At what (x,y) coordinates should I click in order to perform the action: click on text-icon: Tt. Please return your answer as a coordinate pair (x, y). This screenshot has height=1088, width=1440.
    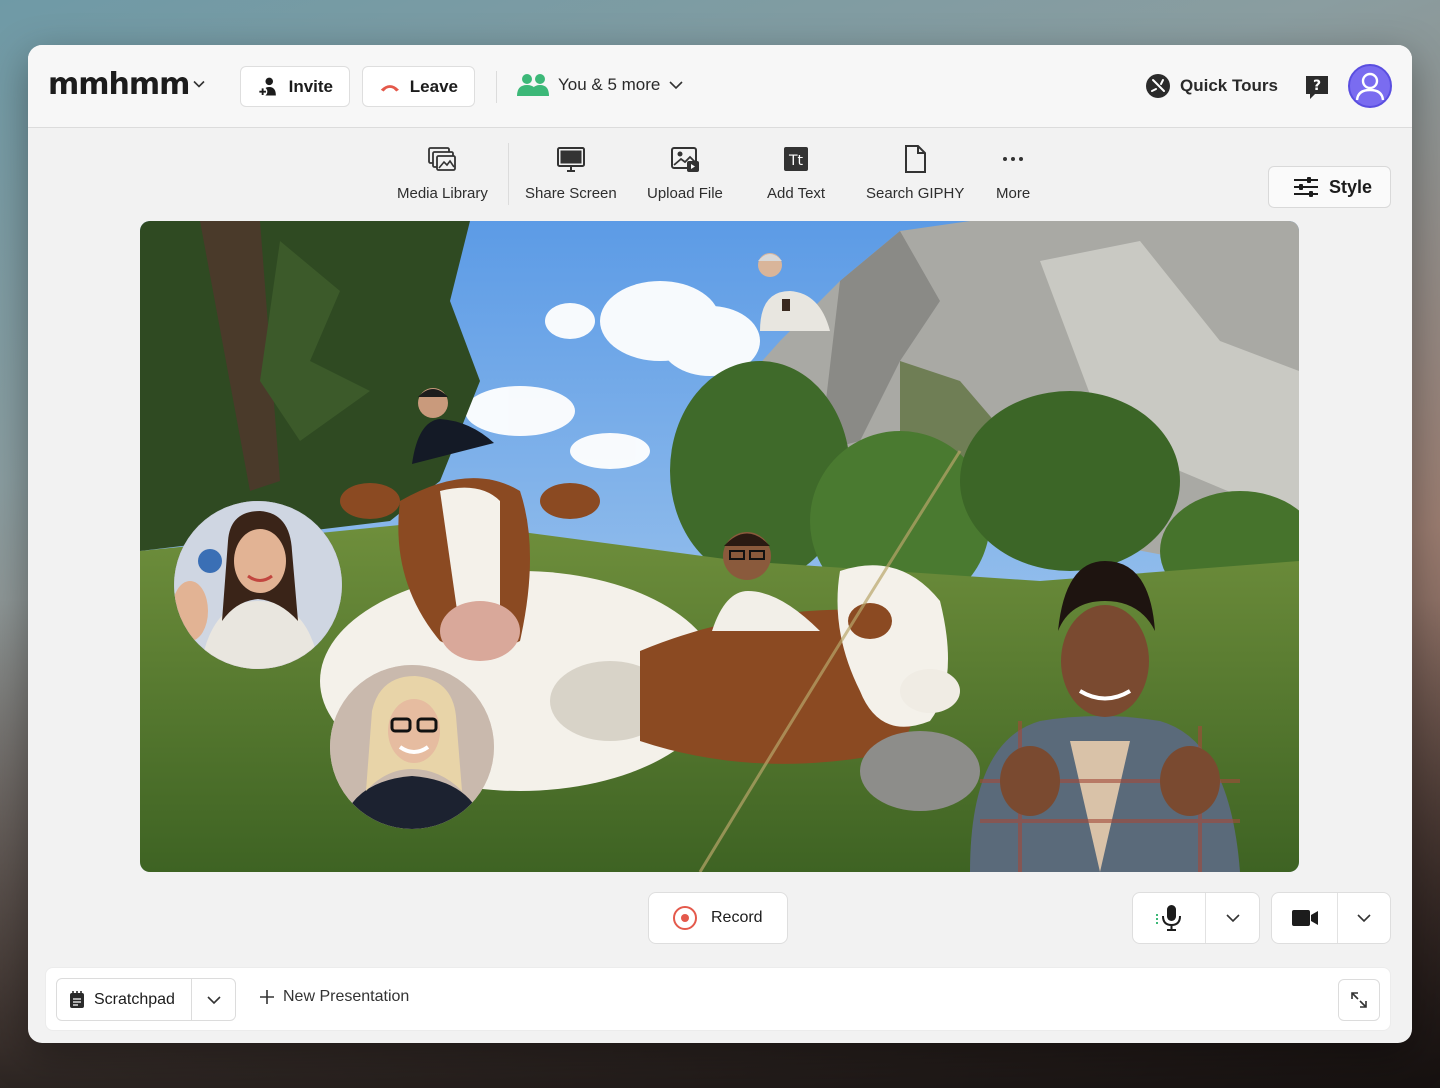
    Looking at the image, I should click on (796, 159).